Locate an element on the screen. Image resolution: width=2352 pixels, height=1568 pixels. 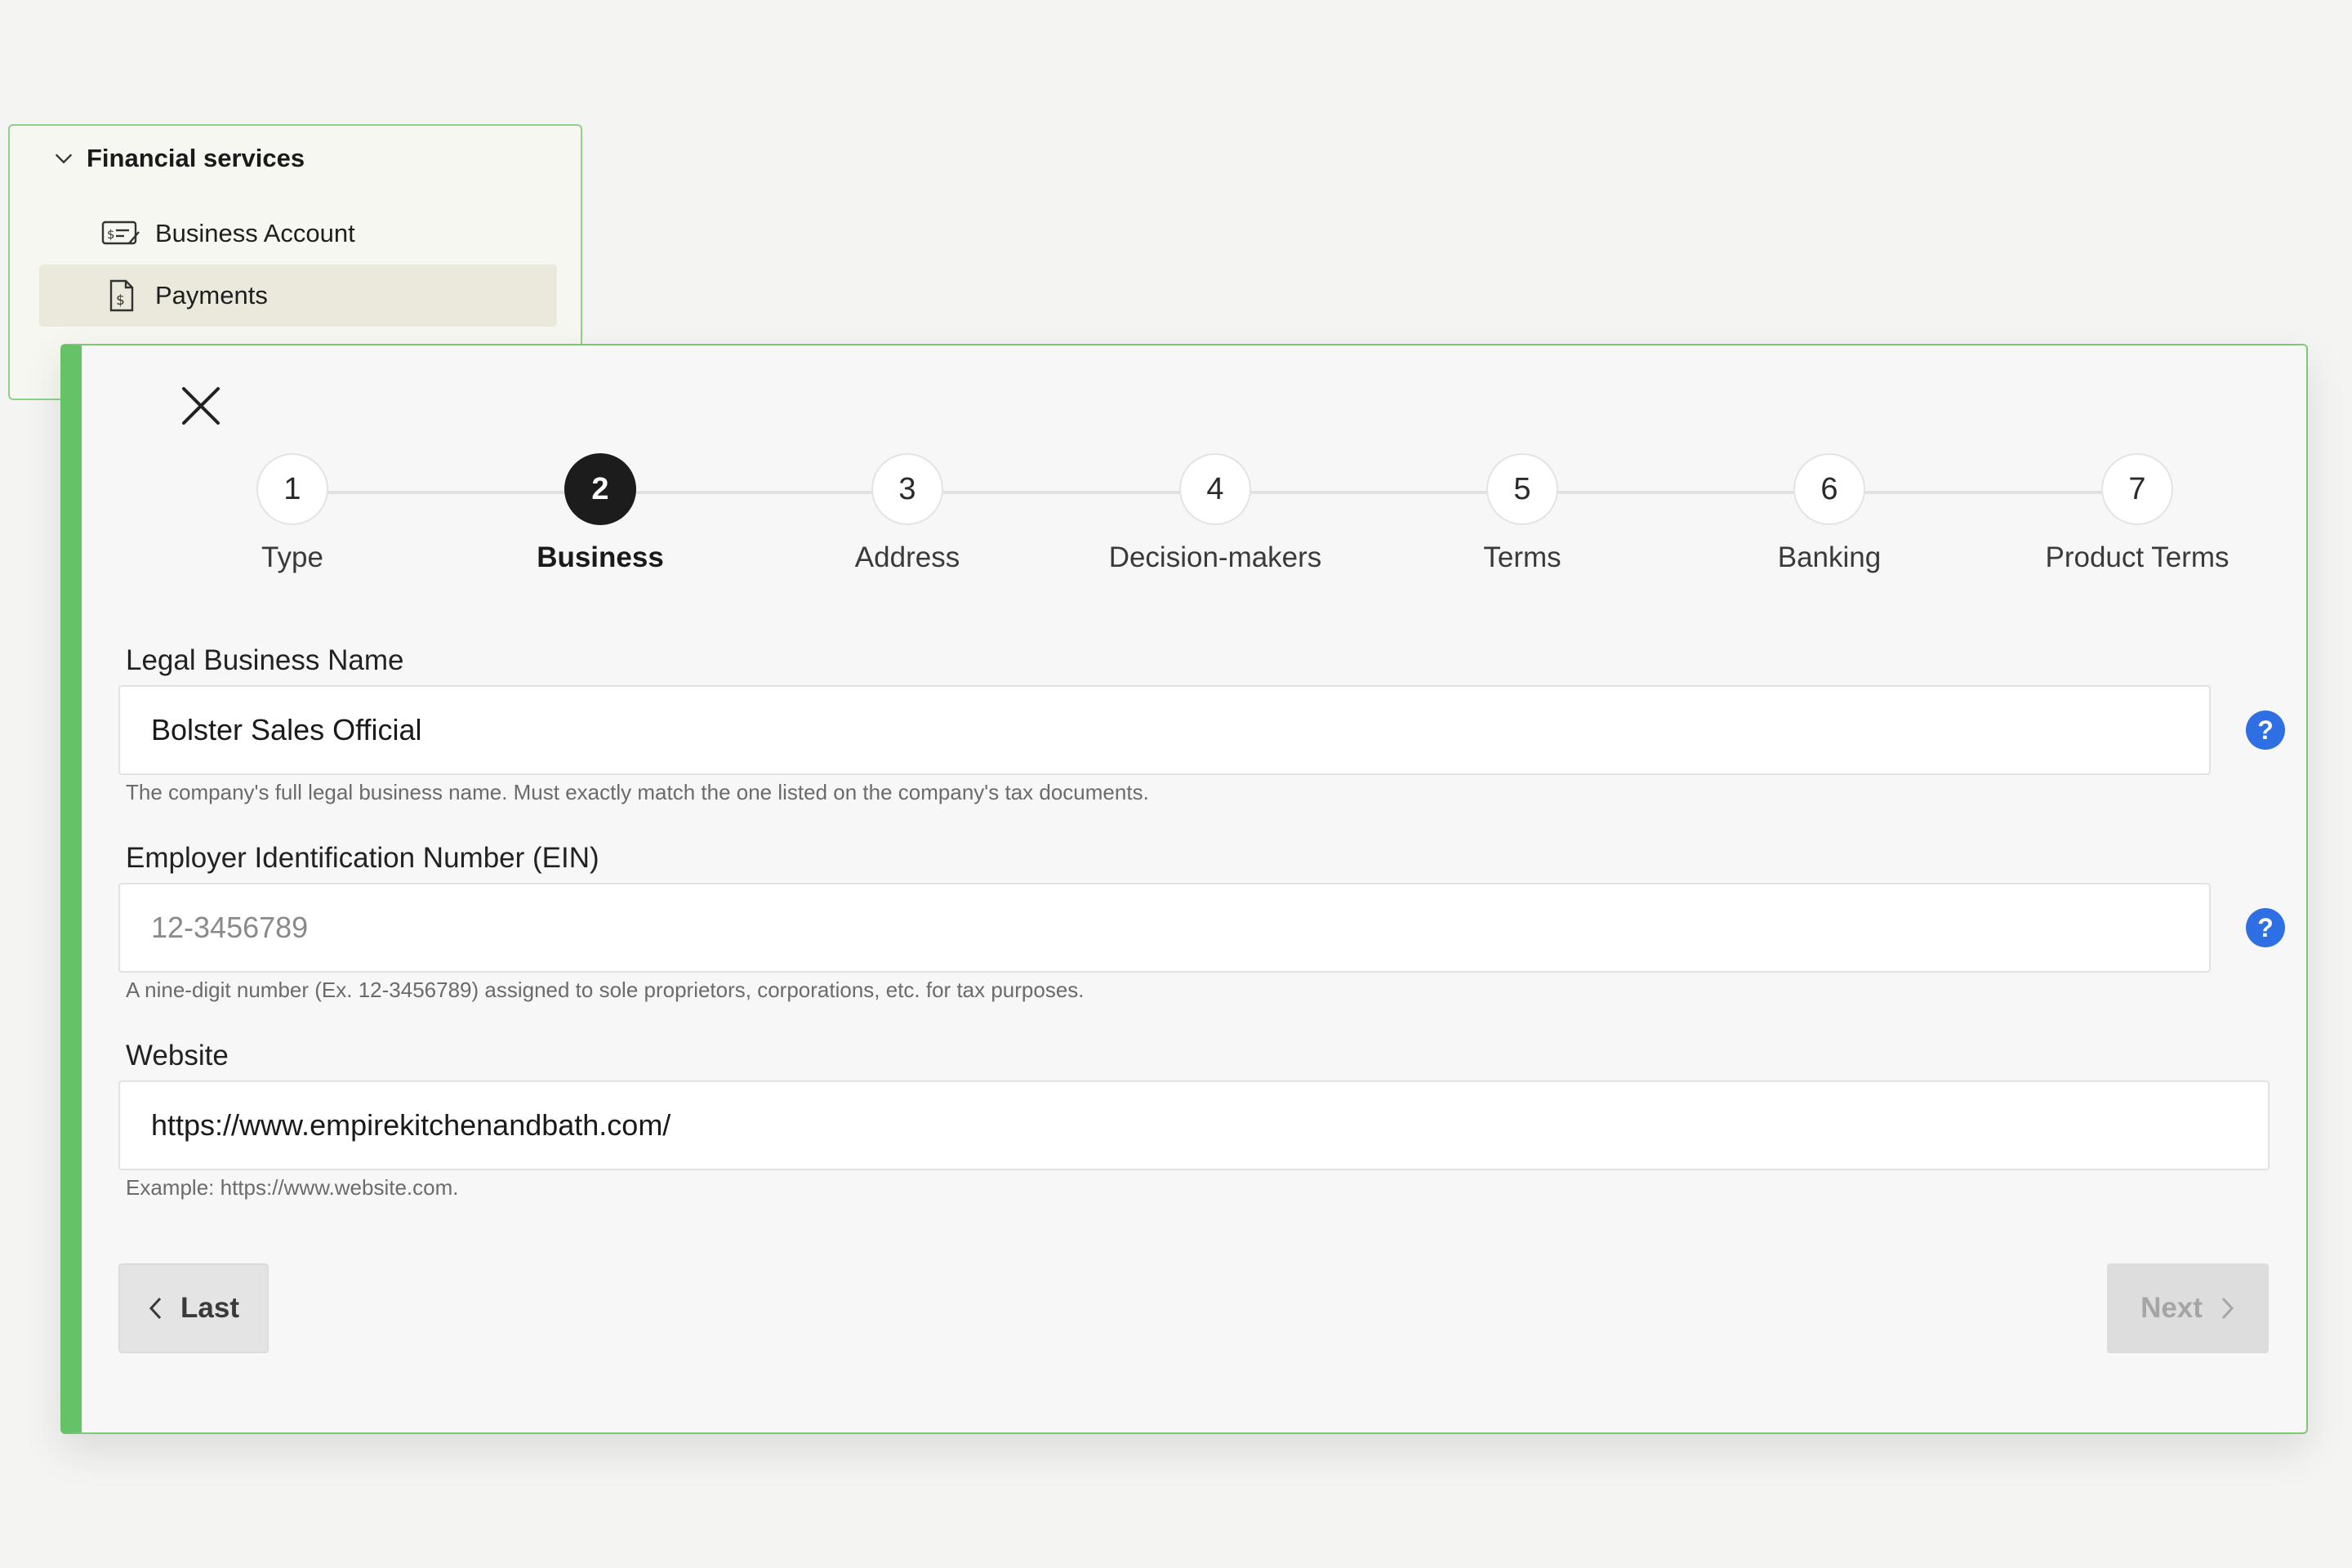
step-number: 4 is located at coordinates (1215, 489).